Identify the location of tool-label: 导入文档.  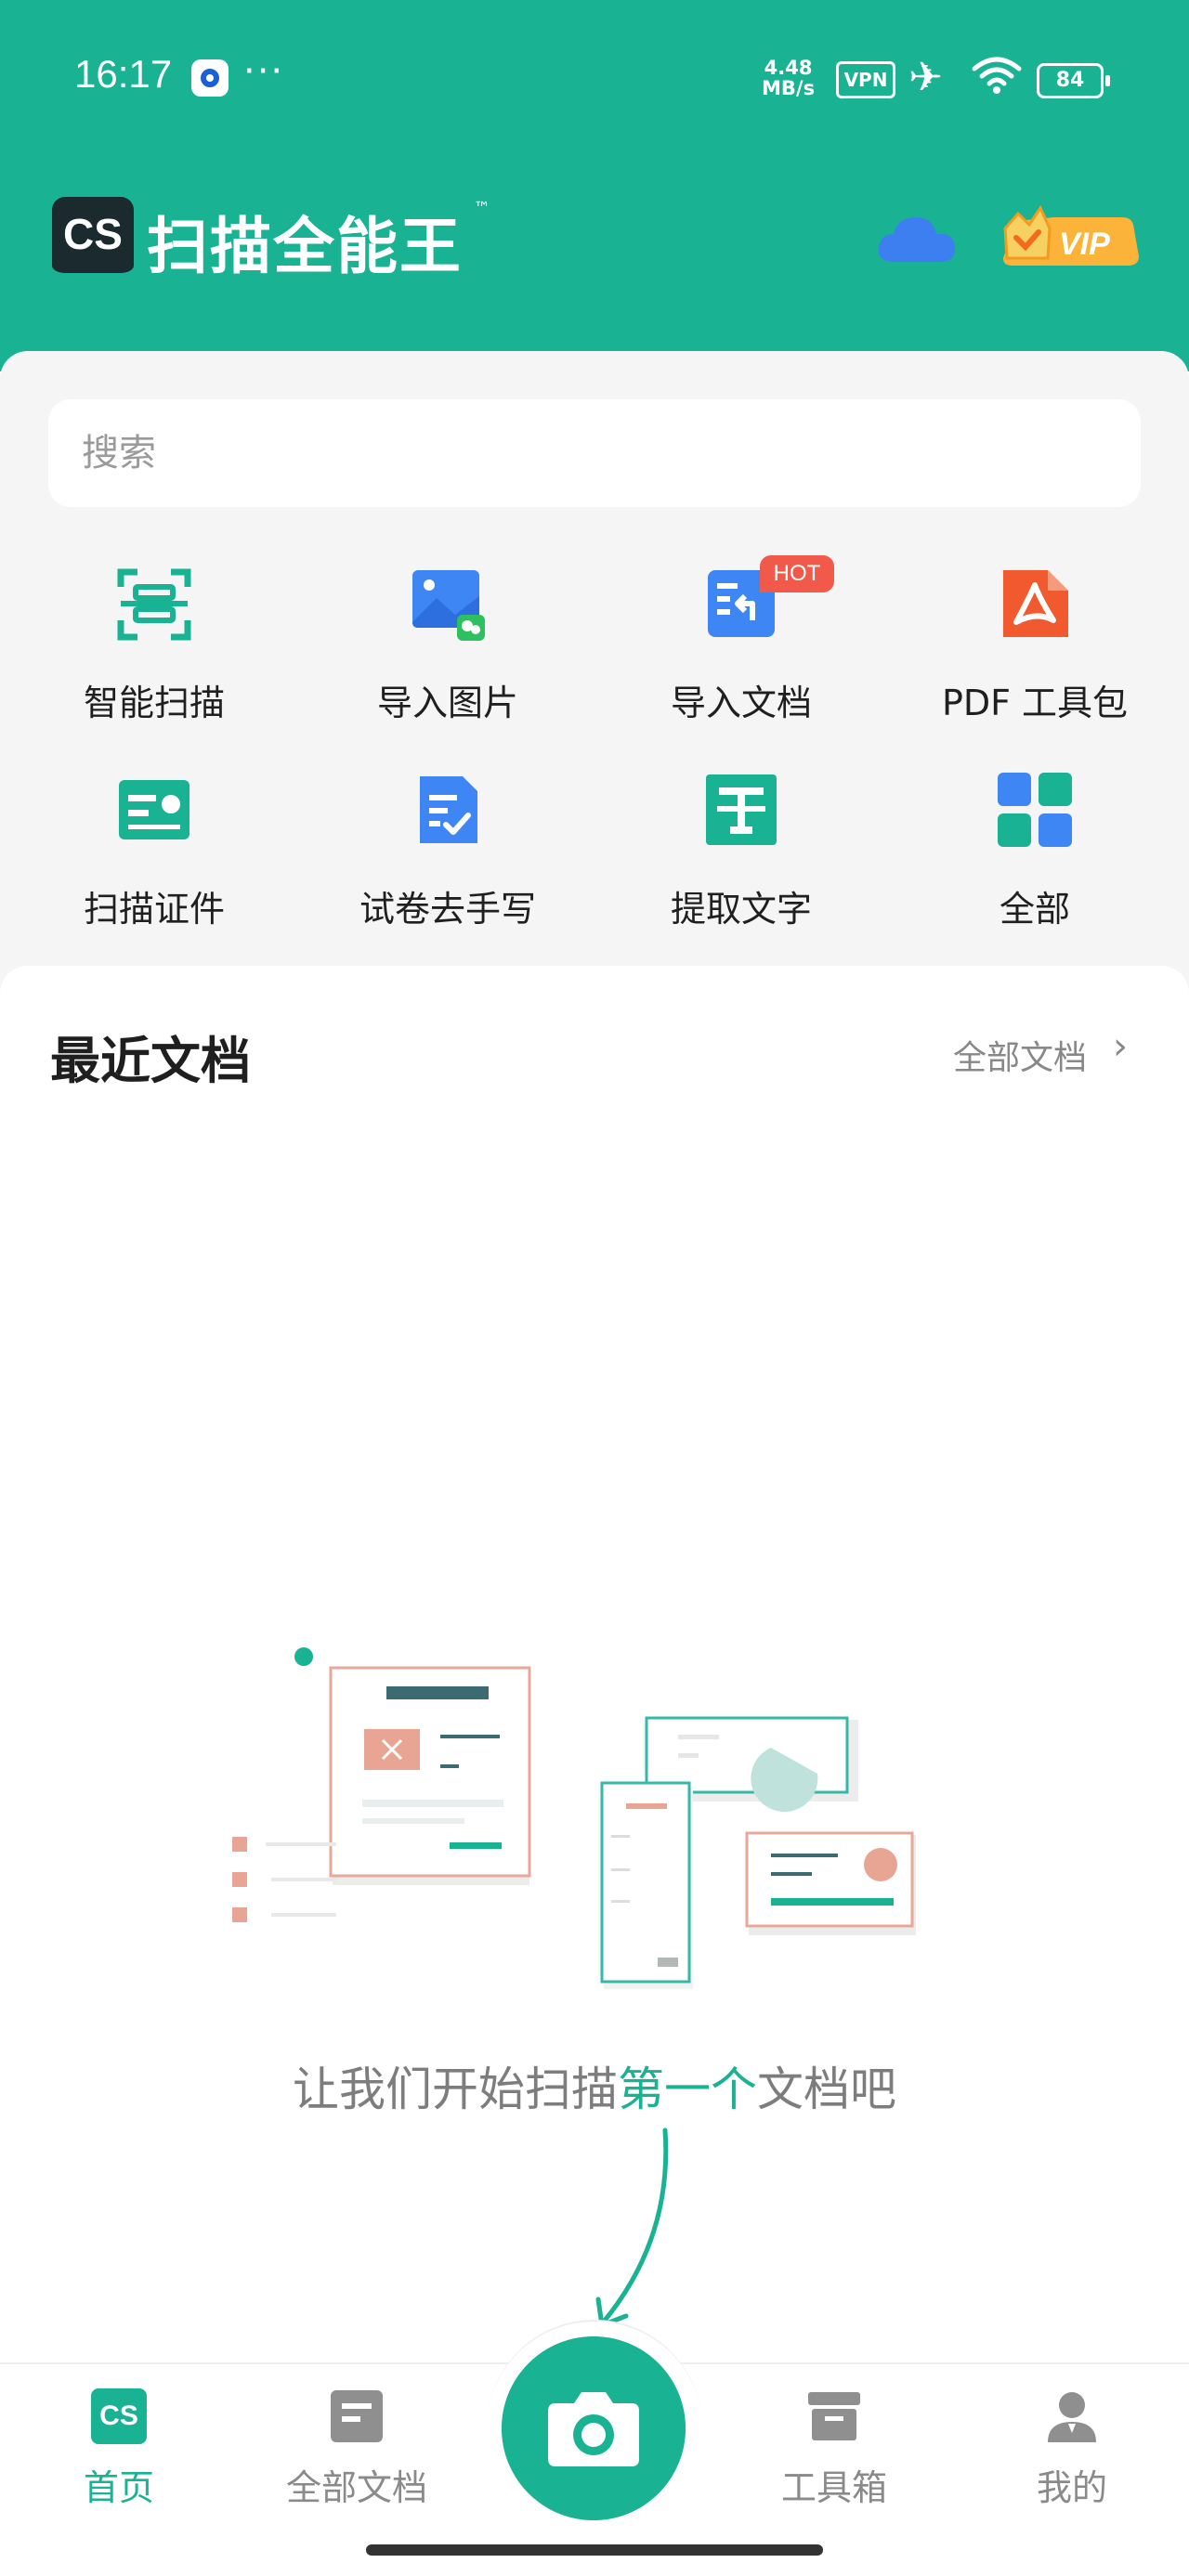
(741, 703).